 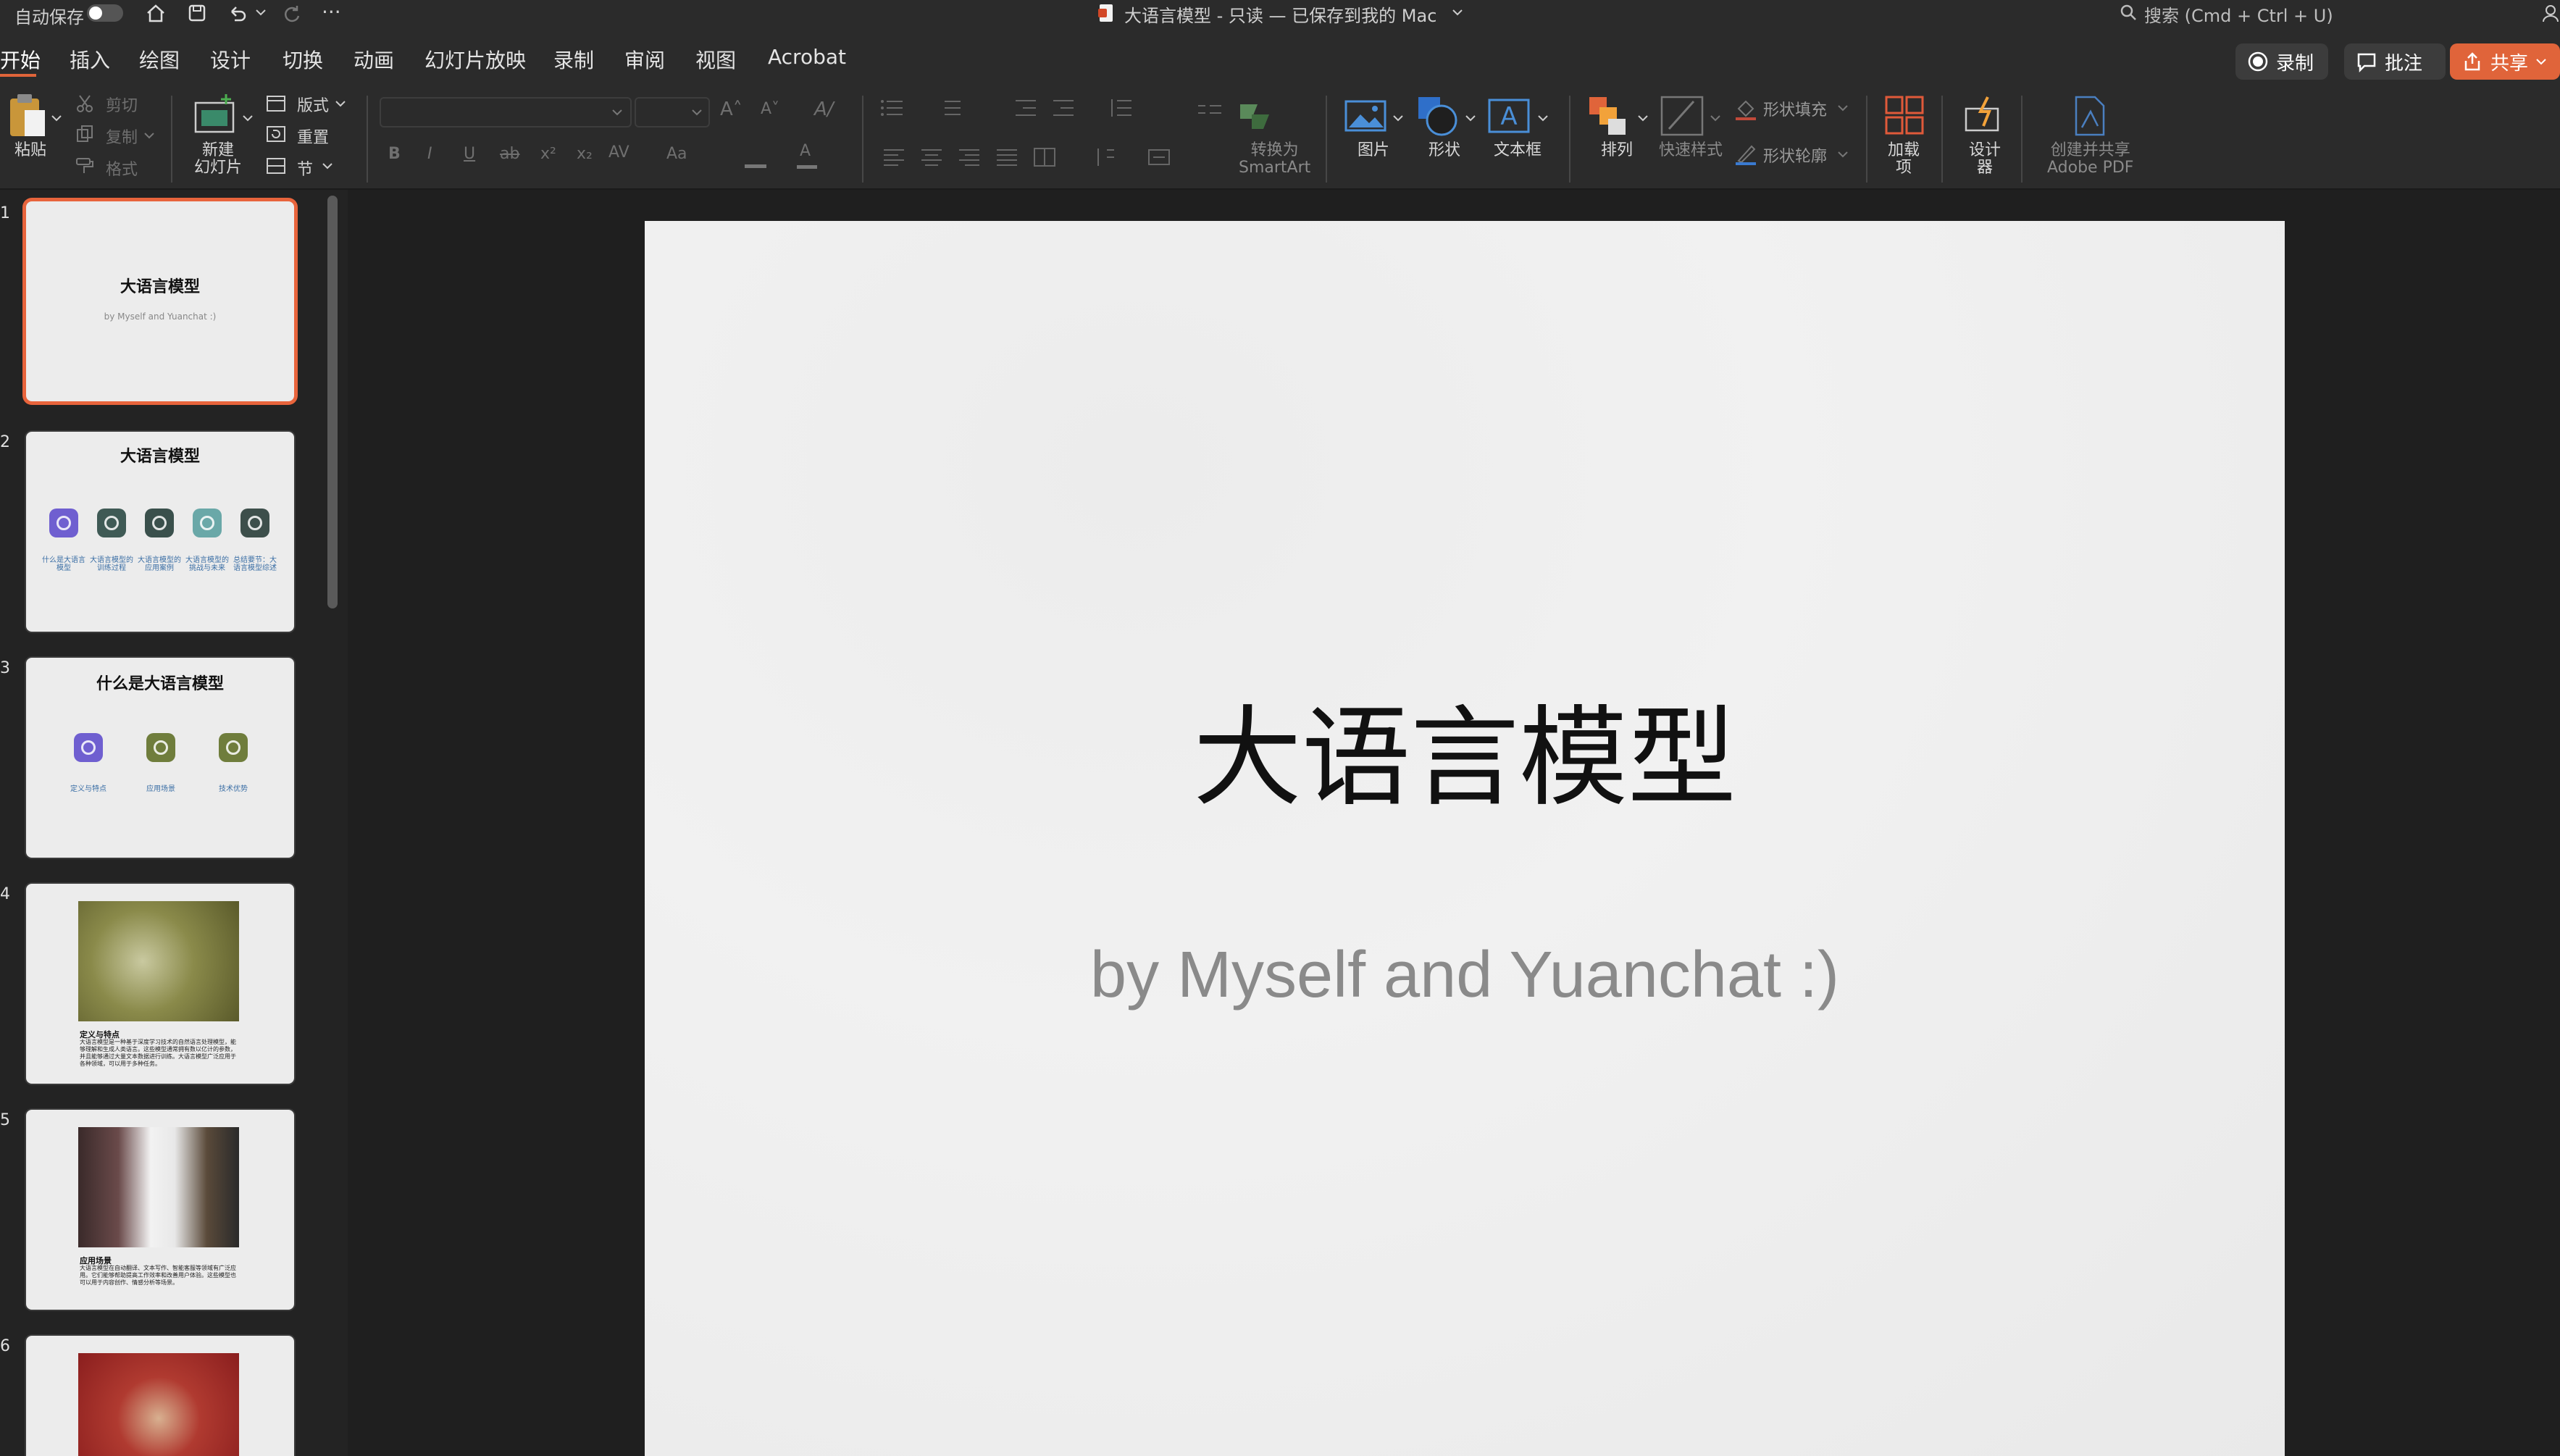 What do you see at coordinates (276, 103) in the screenshot?
I see `layout-icon` at bounding box center [276, 103].